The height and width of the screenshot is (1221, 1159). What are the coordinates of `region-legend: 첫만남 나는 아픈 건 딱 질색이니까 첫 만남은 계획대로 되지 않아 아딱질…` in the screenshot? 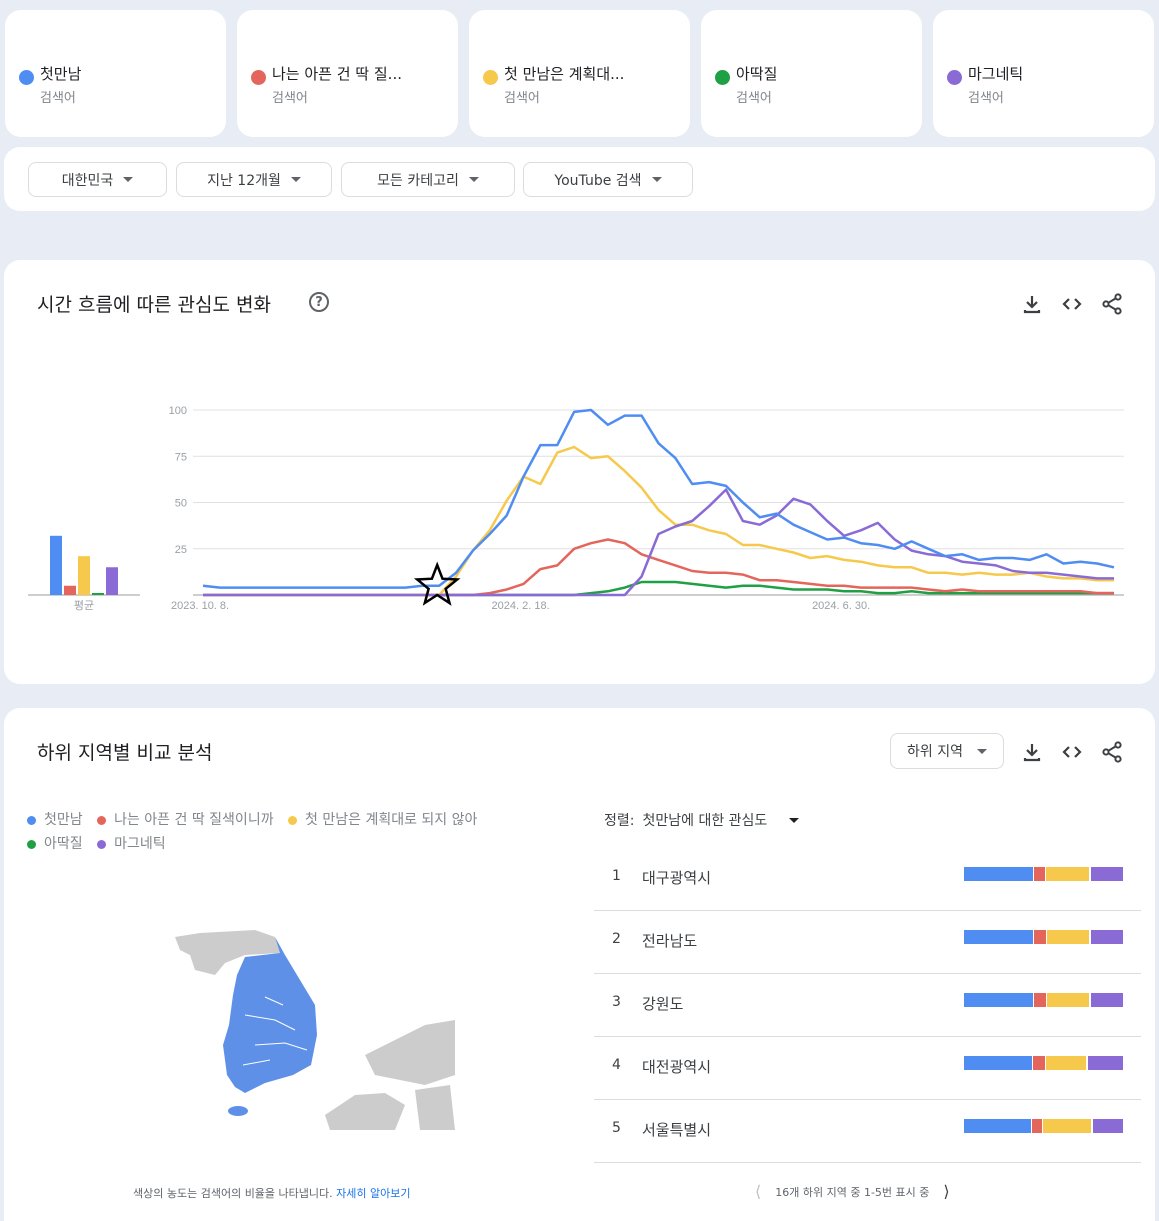 It's located at (297, 833).